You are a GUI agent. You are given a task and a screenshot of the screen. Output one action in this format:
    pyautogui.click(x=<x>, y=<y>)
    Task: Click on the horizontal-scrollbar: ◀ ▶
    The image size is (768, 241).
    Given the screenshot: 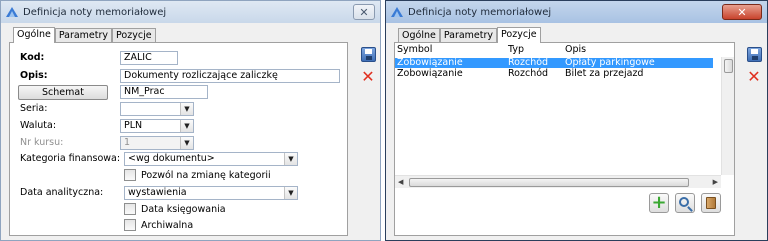 What is the action you would take?
    pyautogui.click(x=558, y=181)
    